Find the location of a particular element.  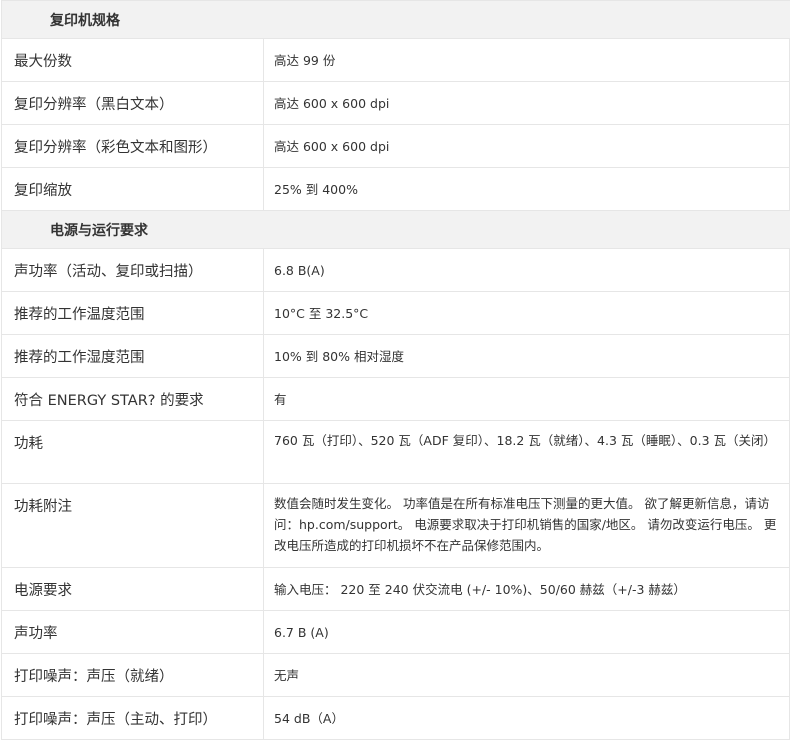

row-label: 最大份数 is located at coordinates (133, 60).